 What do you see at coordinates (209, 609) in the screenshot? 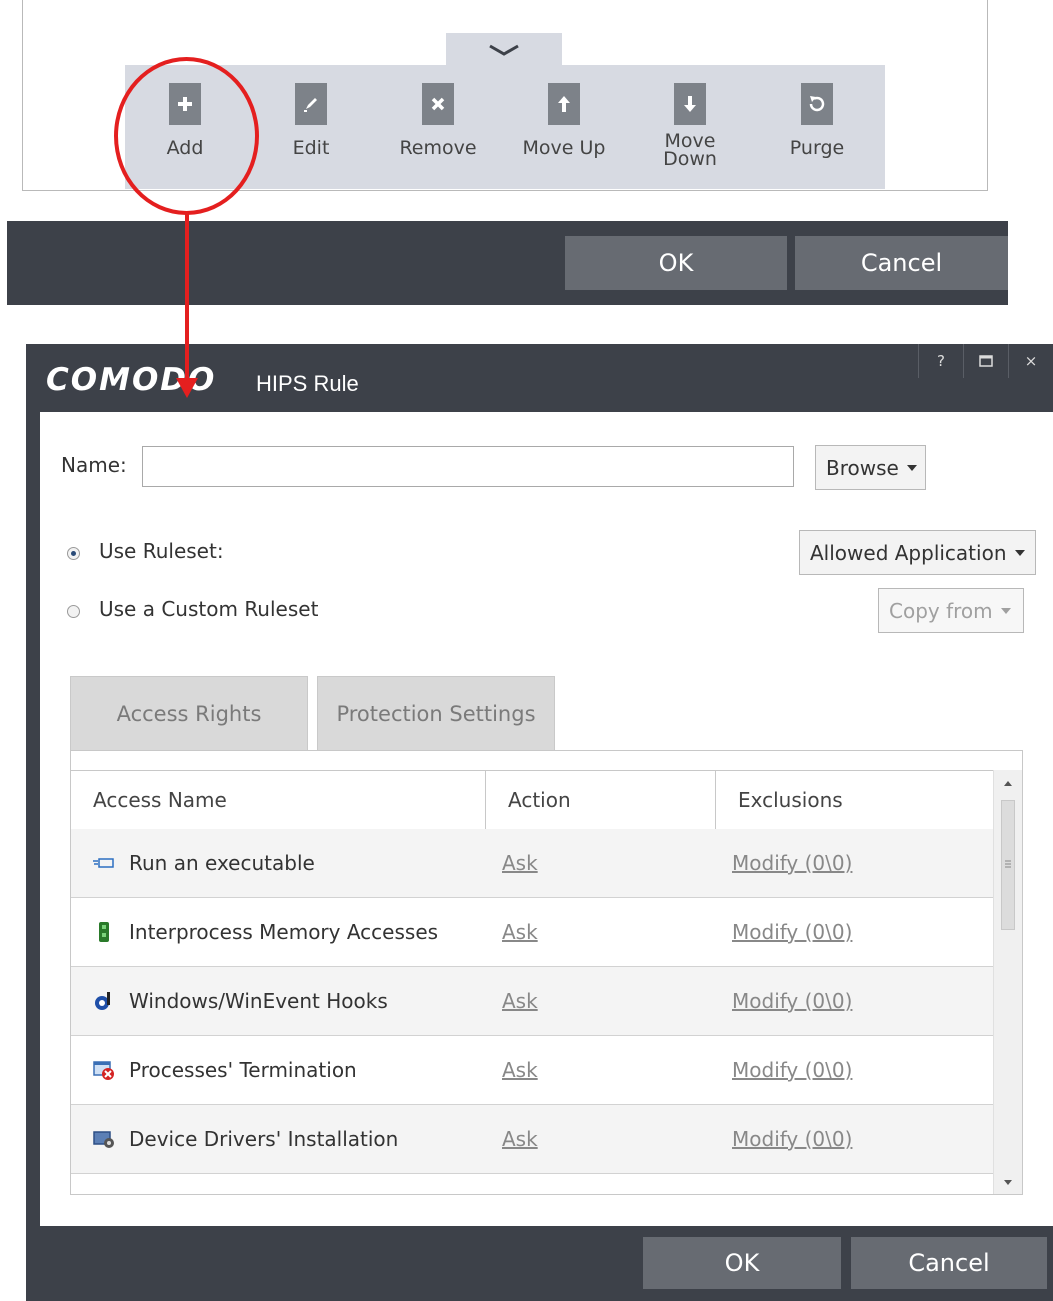
I see `use-custom-ruleset-label: Use a Custom Ruleset` at bounding box center [209, 609].